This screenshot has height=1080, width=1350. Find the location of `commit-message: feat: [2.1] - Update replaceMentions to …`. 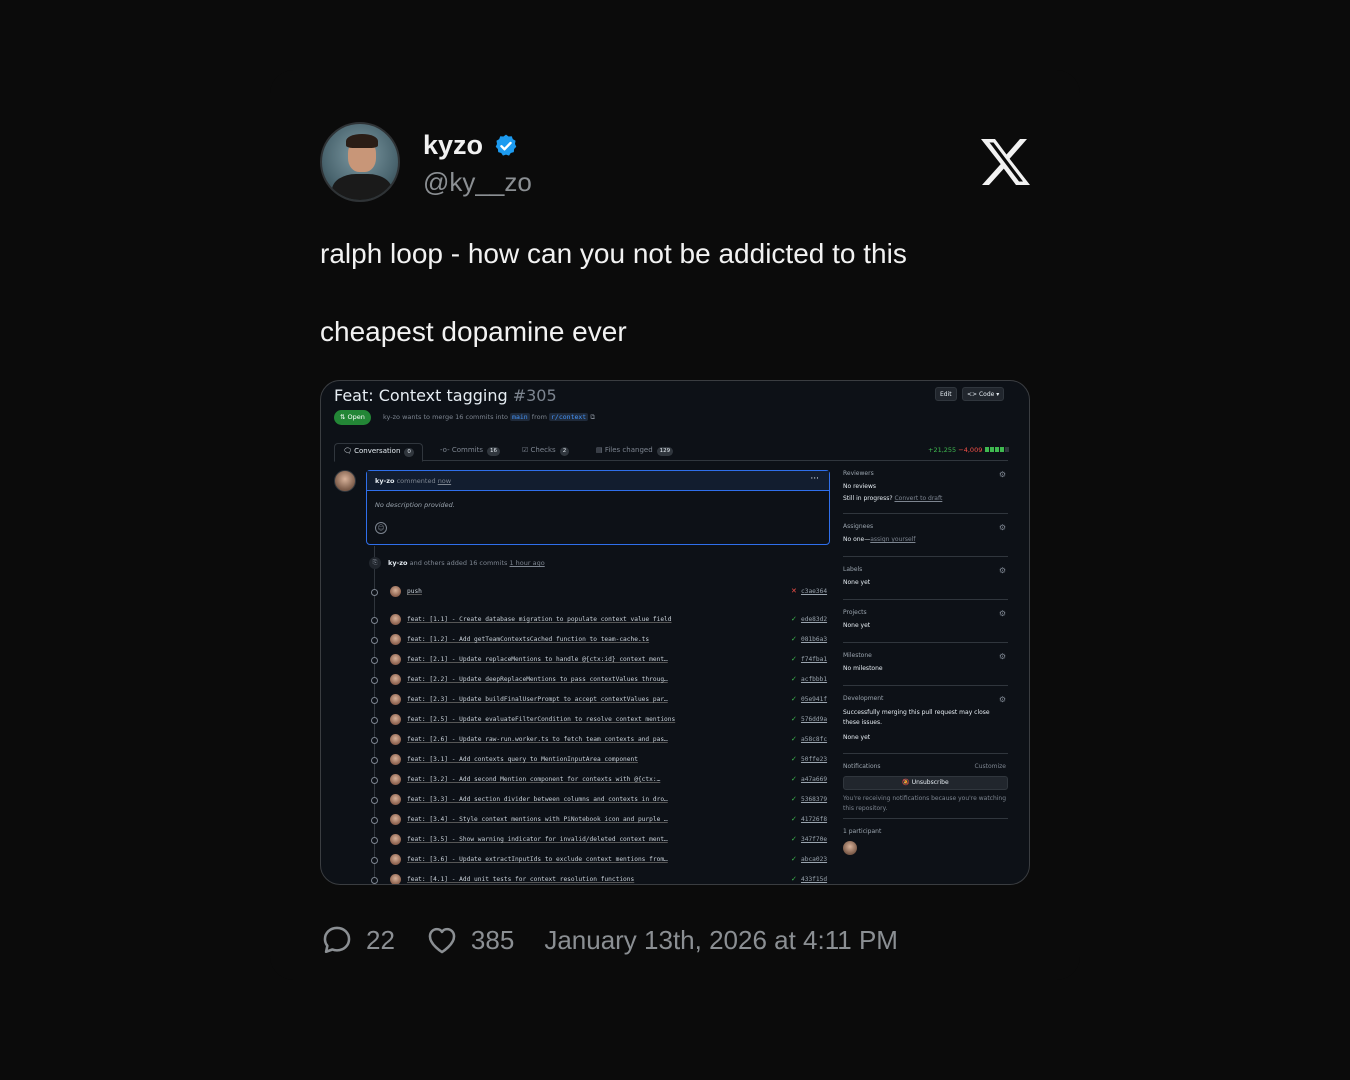

commit-message: feat: [2.1] - Update replaceMentions to … is located at coordinates (537, 659).